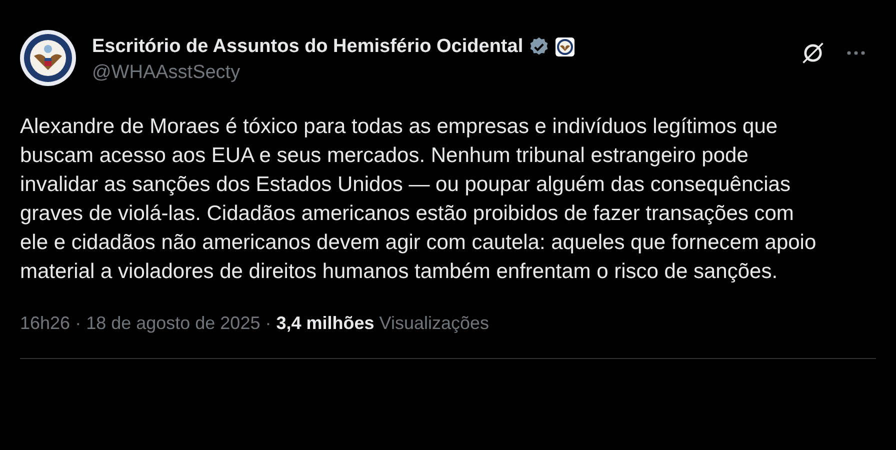  What do you see at coordinates (173, 323) in the screenshot?
I see `post-date: 18 de agosto de 2025` at bounding box center [173, 323].